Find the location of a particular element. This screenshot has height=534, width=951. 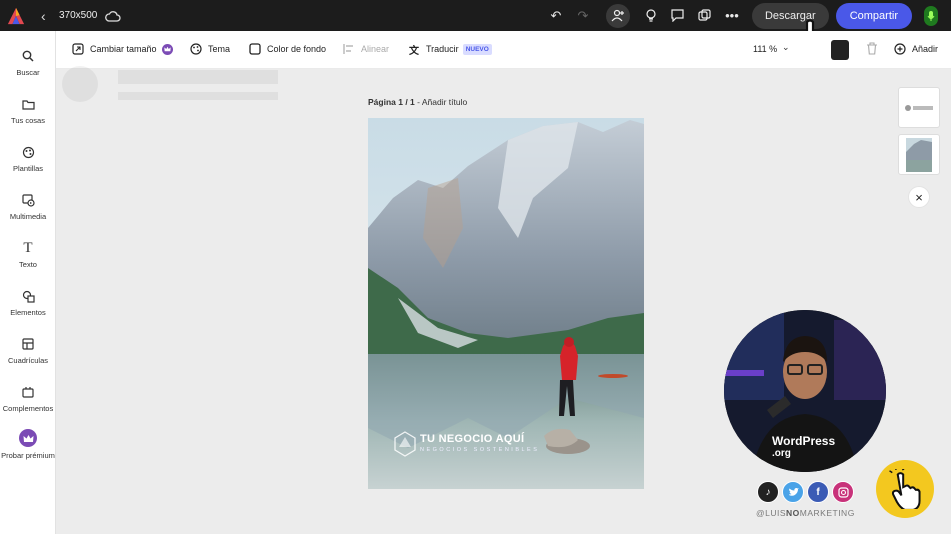

thumbnail-photo is located at coordinates (919, 154).